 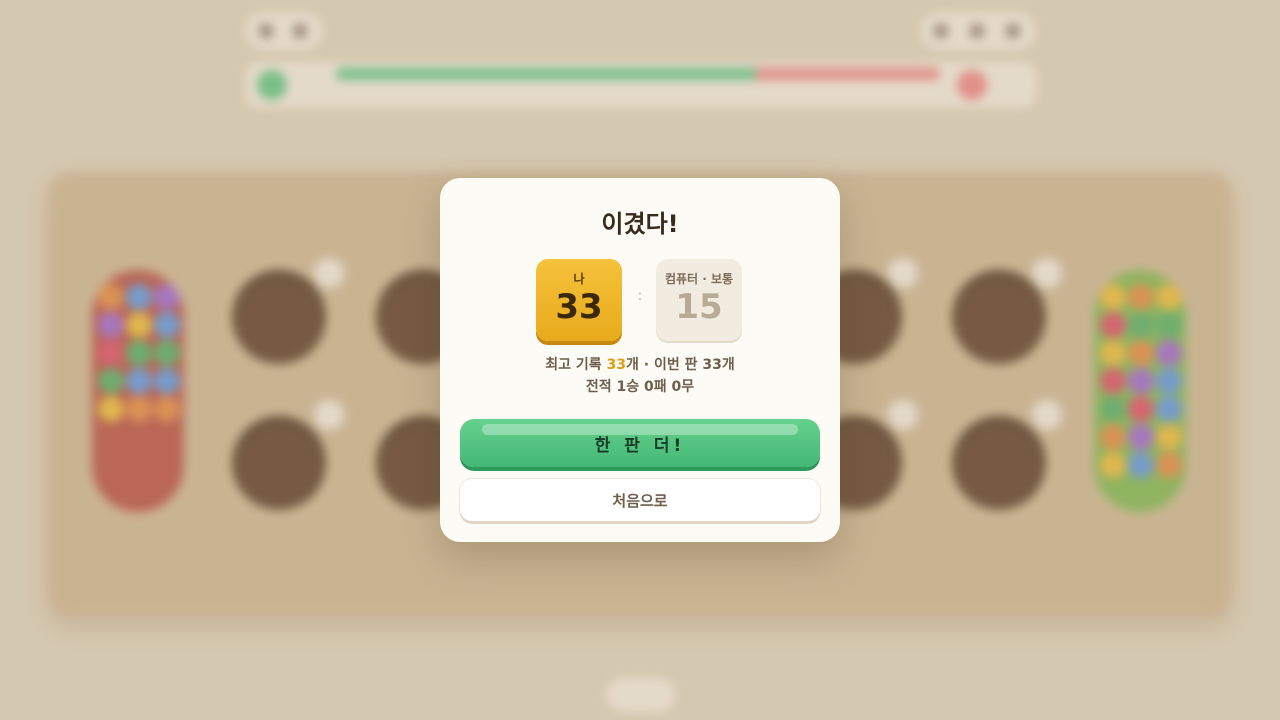 What do you see at coordinates (640, 224) in the screenshot?
I see `result-title: 이겼다!` at bounding box center [640, 224].